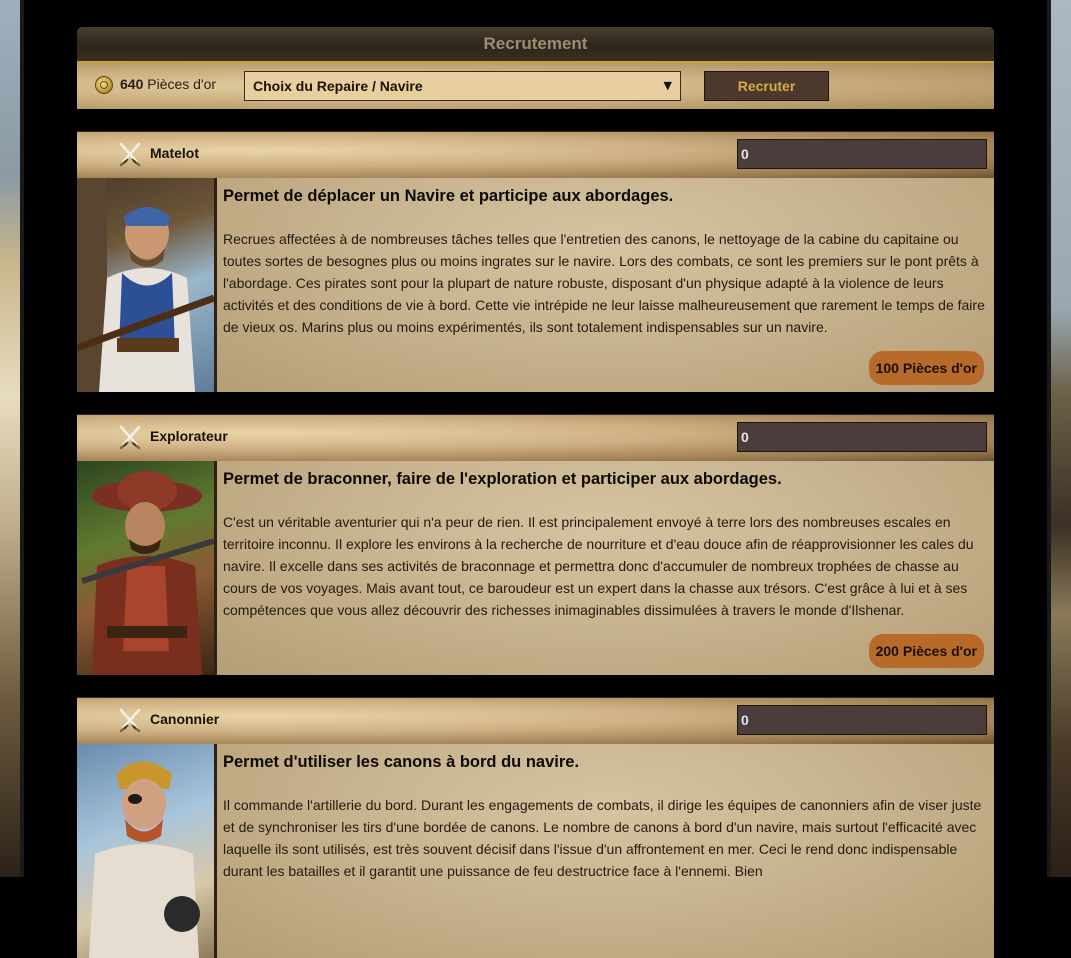 The image size is (1071, 958). I want to click on price-badge: 200 Pièces d'or, so click(926, 651).